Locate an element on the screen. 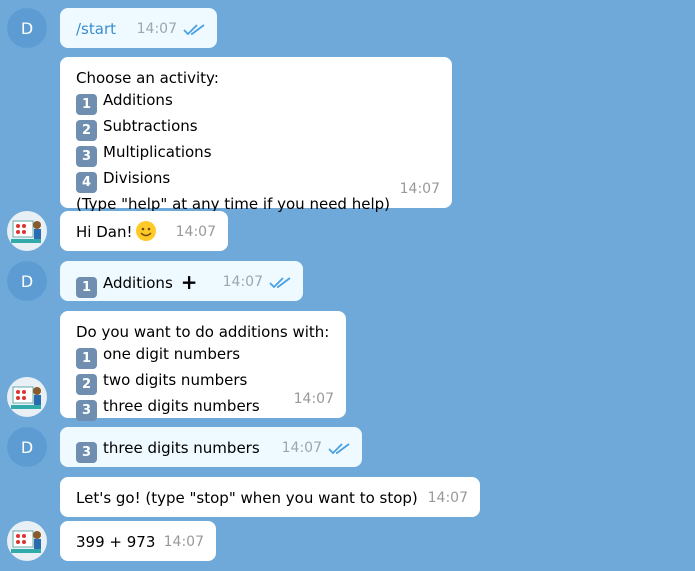 The width and height of the screenshot is (695, 571). message-bubble: 399 + 973 14:07 is located at coordinates (138, 541).